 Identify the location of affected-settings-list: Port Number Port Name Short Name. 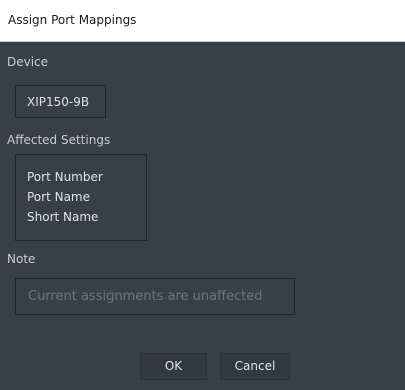
(81, 197).